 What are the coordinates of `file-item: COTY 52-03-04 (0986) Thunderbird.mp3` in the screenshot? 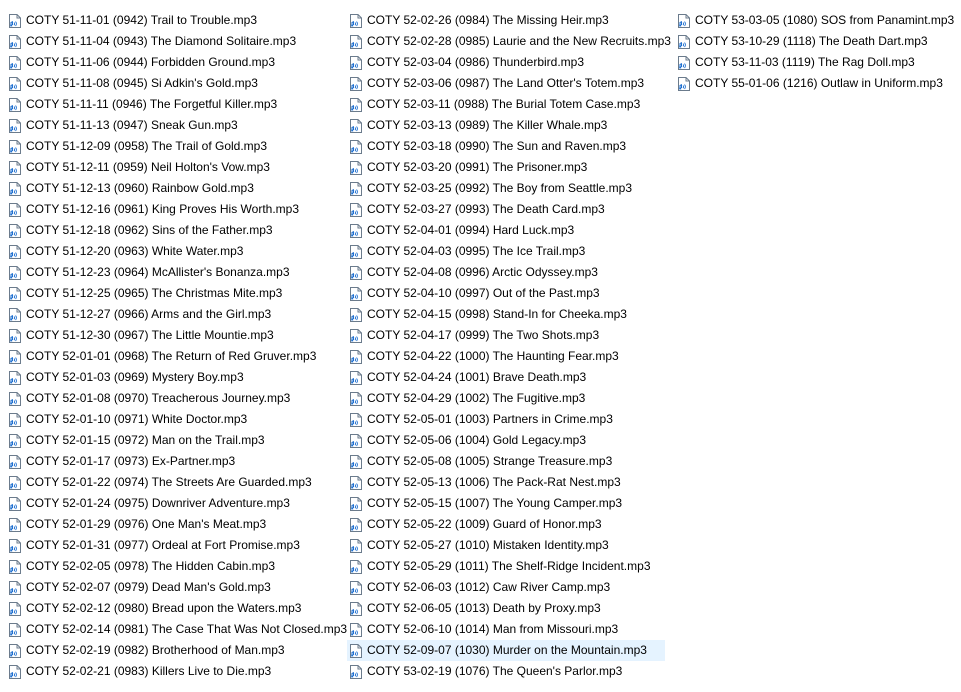 It's located at (506, 62).